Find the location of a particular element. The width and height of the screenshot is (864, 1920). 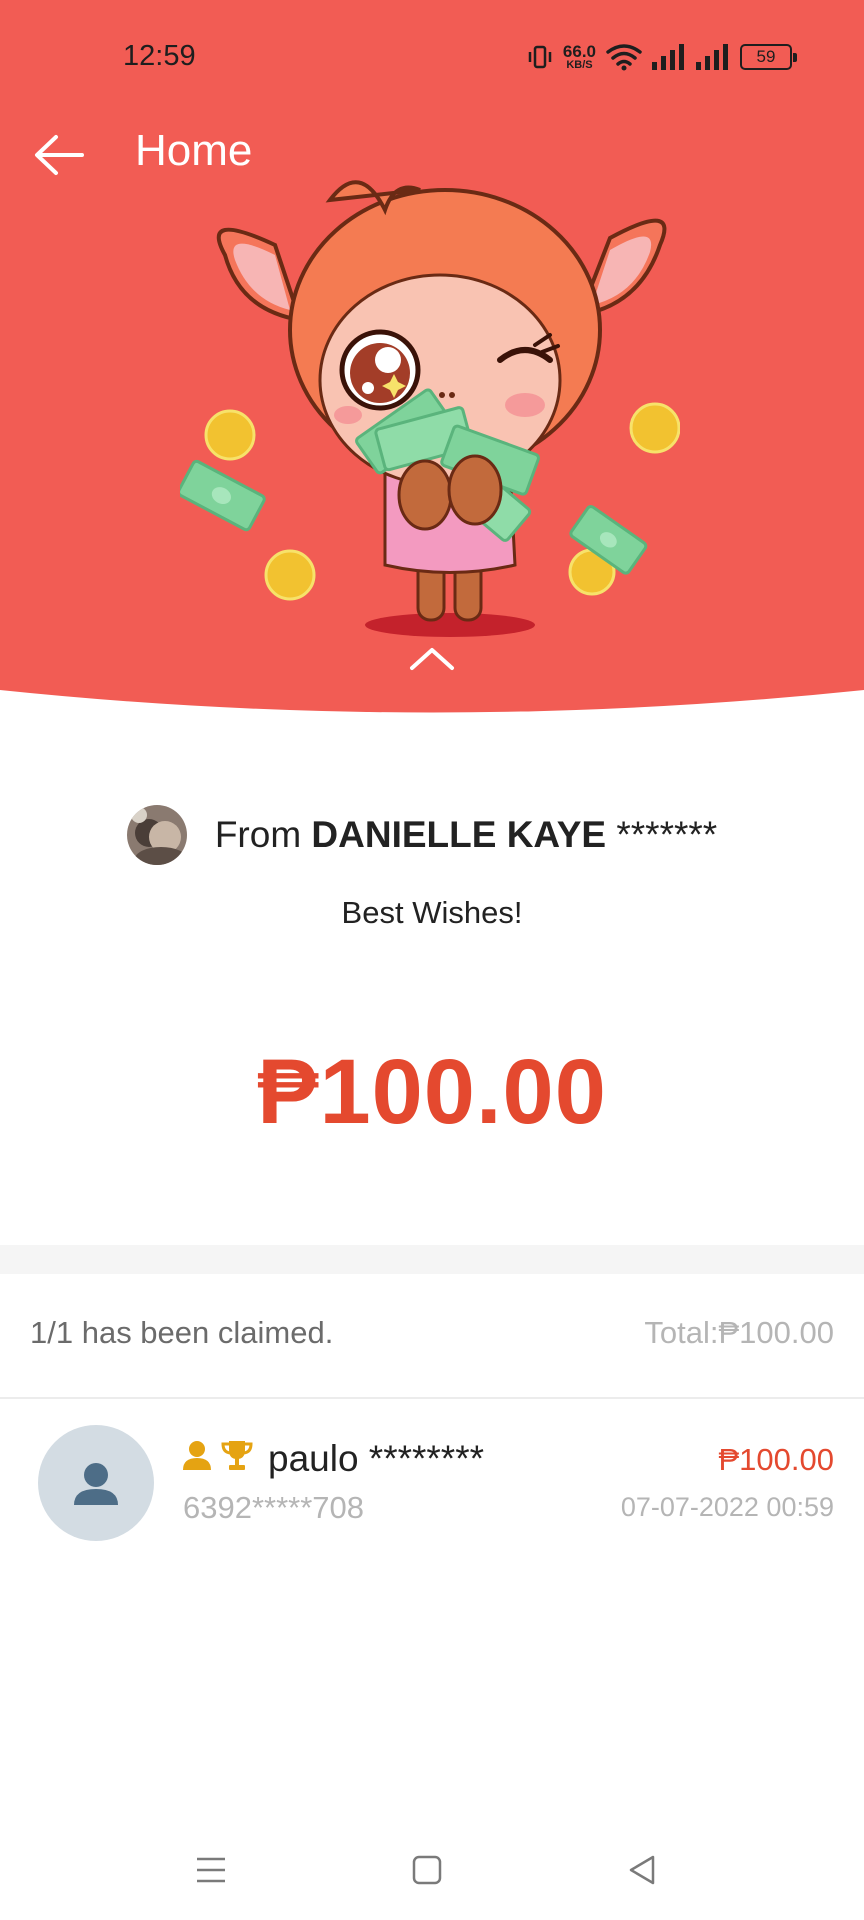

sender-row: From DANIELLE KAYE ******* is located at coordinates (432, 835).